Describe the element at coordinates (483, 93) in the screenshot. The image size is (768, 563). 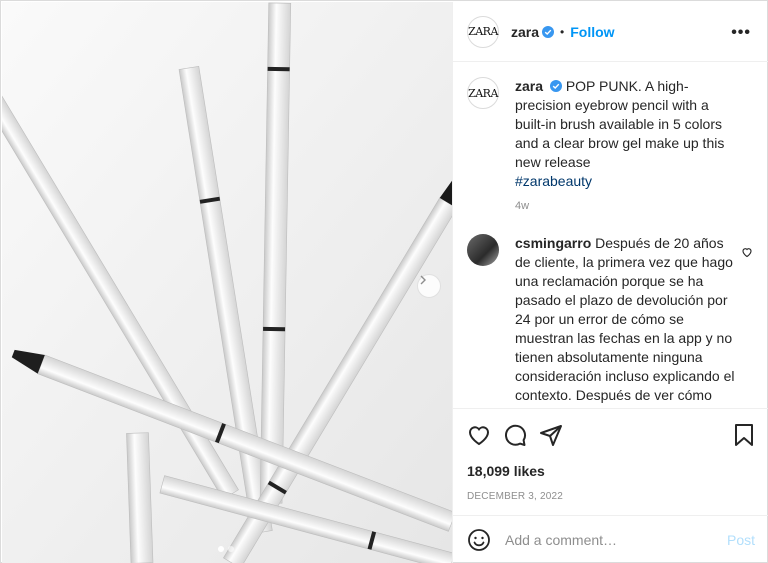
I see `caption-avatar: ZARA` at that location.